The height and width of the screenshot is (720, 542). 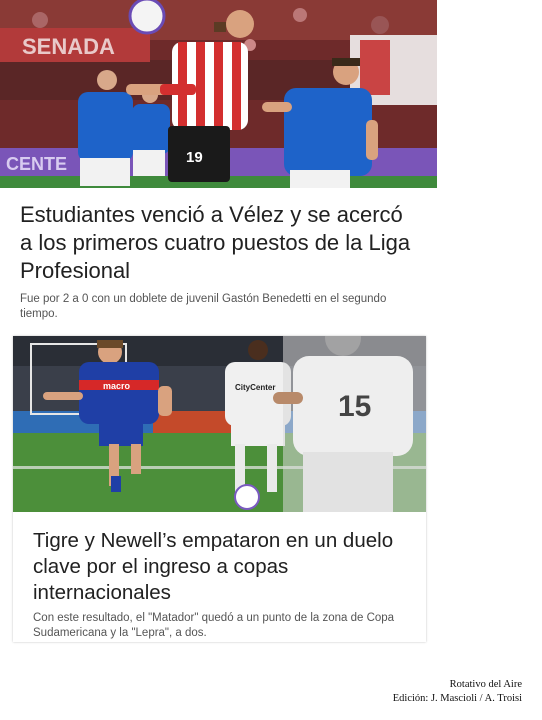 What do you see at coordinates (117, 386) in the screenshot?
I see `tigre-shirt-sponsor: macro` at bounding box center [117, 386].